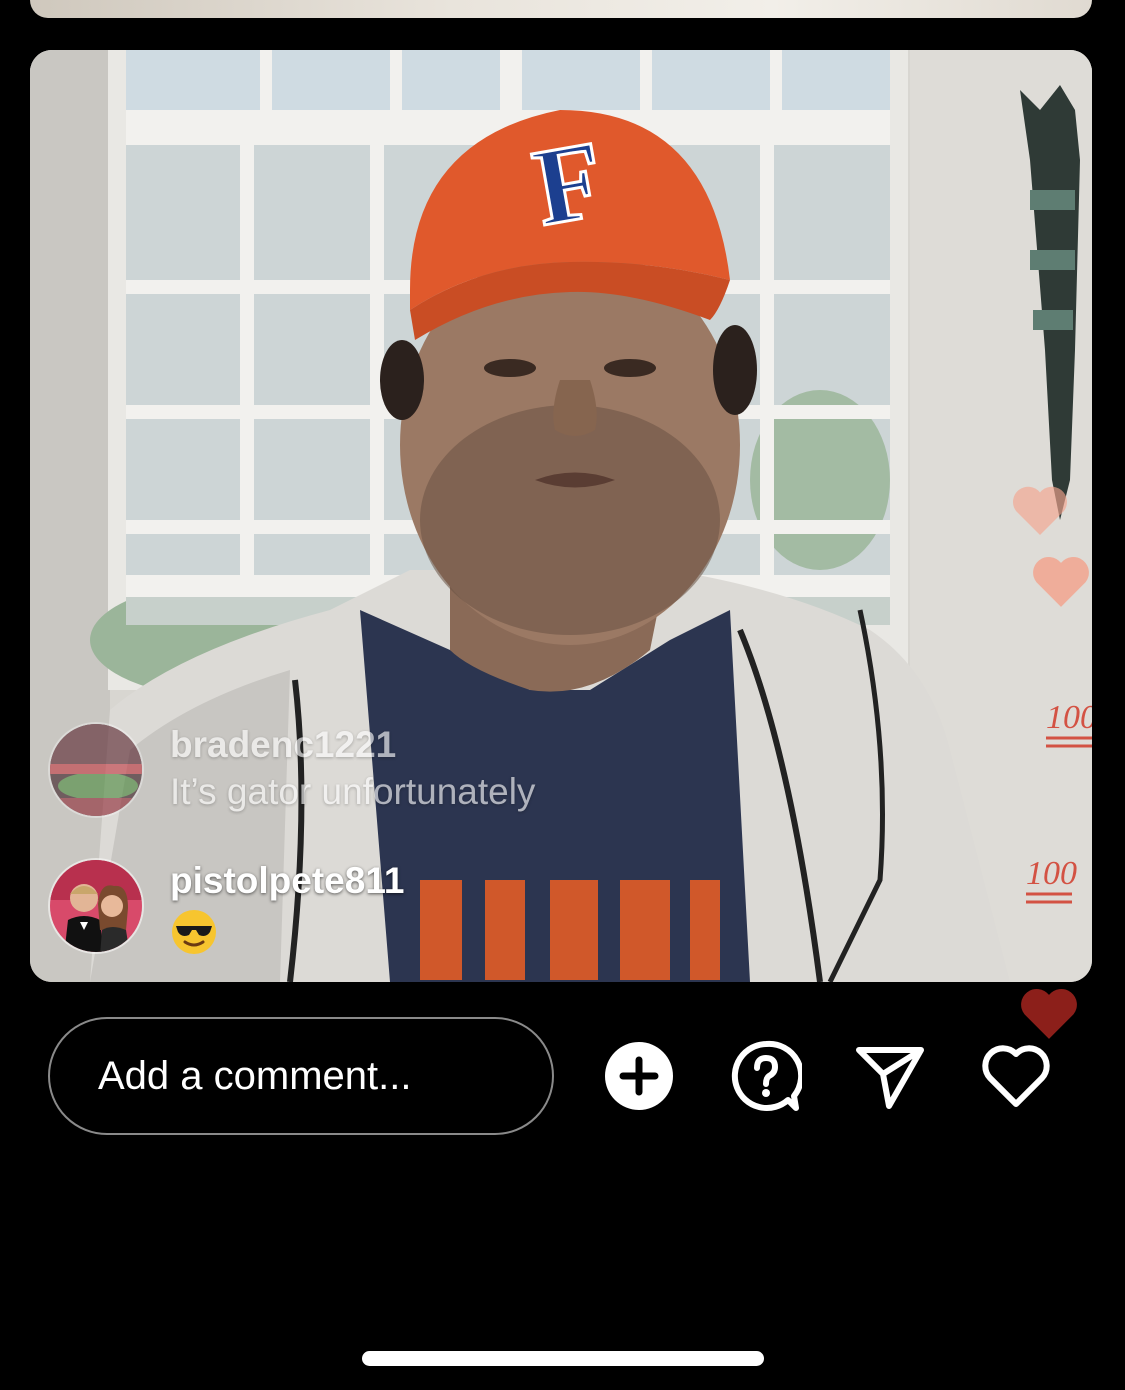 This screenshot has width=1125, height=1390. I want to click on comment-message: It’s gator unfortunately, so click(353, 791).